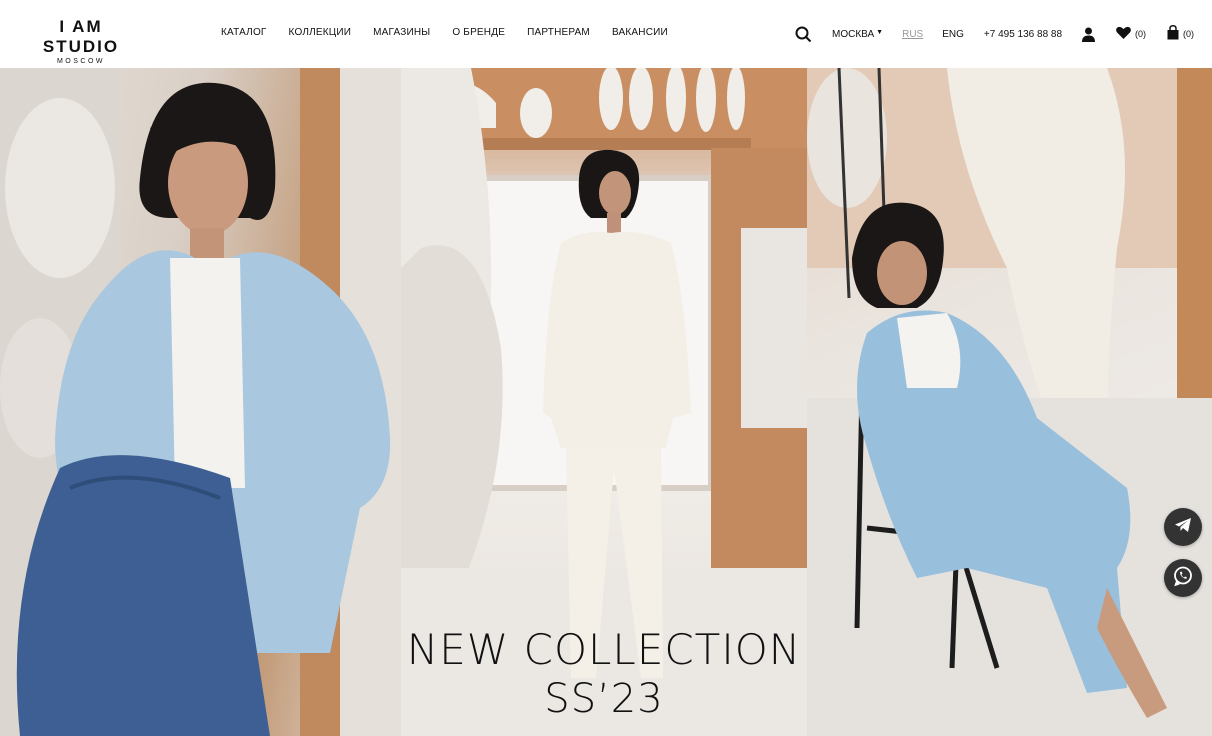 The height and width of the screenshot is (736, 1212). I want to click on nav-partners: ПАРТНЕРАМ, so click(558, 32).